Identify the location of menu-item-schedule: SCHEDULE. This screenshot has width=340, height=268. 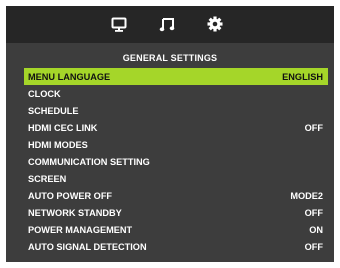
(176, 110).